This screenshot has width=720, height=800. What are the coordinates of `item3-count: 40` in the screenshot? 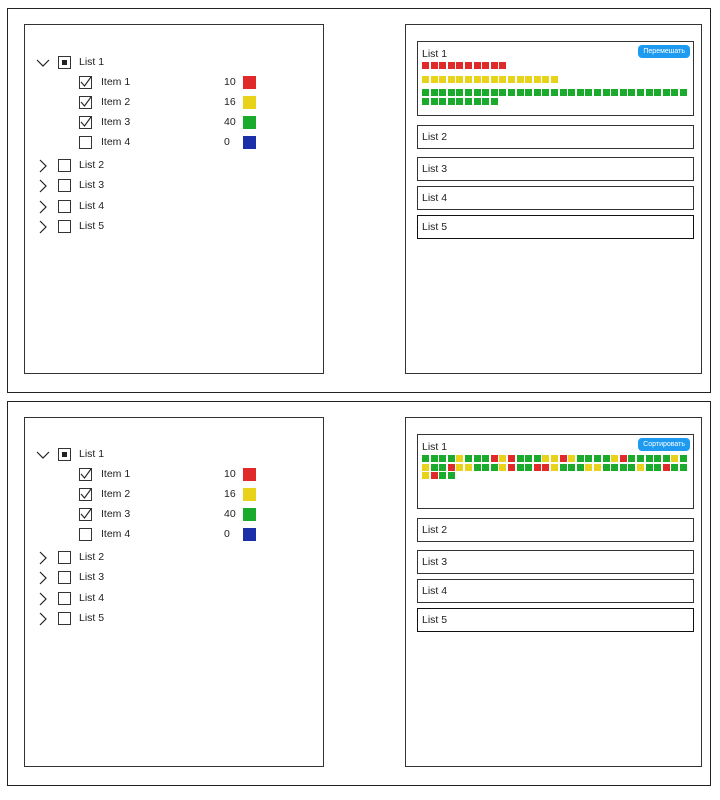 It's located at (230, 514).